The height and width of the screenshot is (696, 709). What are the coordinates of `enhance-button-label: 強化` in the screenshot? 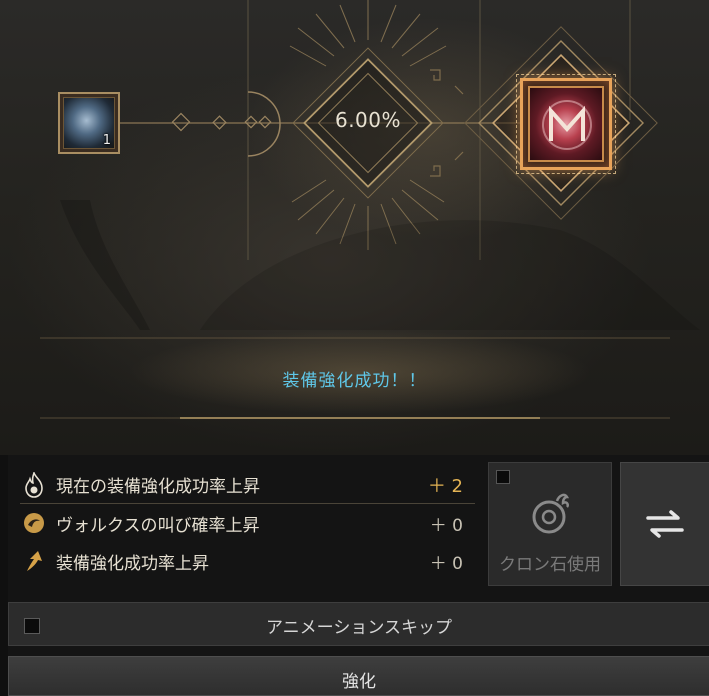 It's located at (359, 682).